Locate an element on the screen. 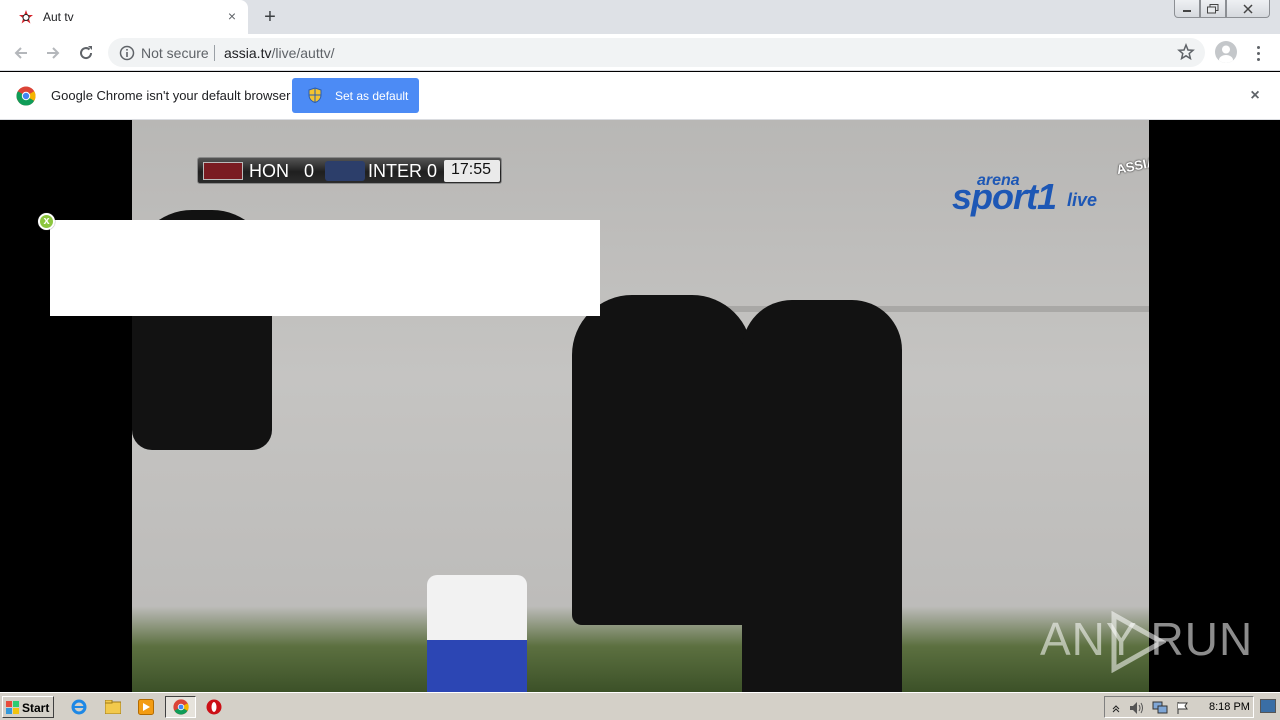  media-player-icon is located at coordinates (146, 707).